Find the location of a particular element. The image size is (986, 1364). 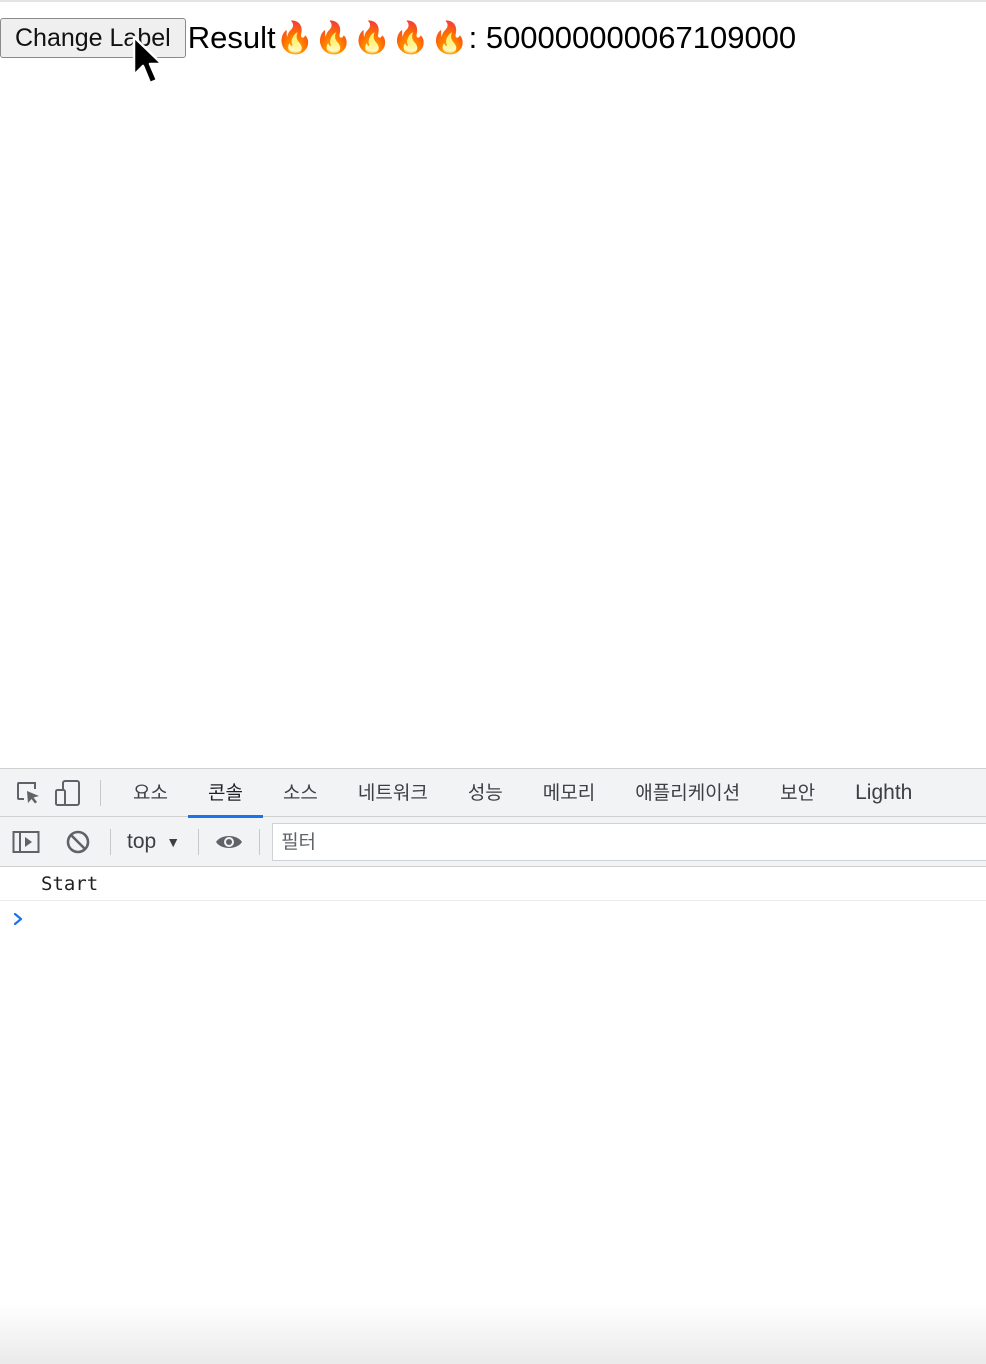

clear-console-icon is located at coordinates (78, 842).